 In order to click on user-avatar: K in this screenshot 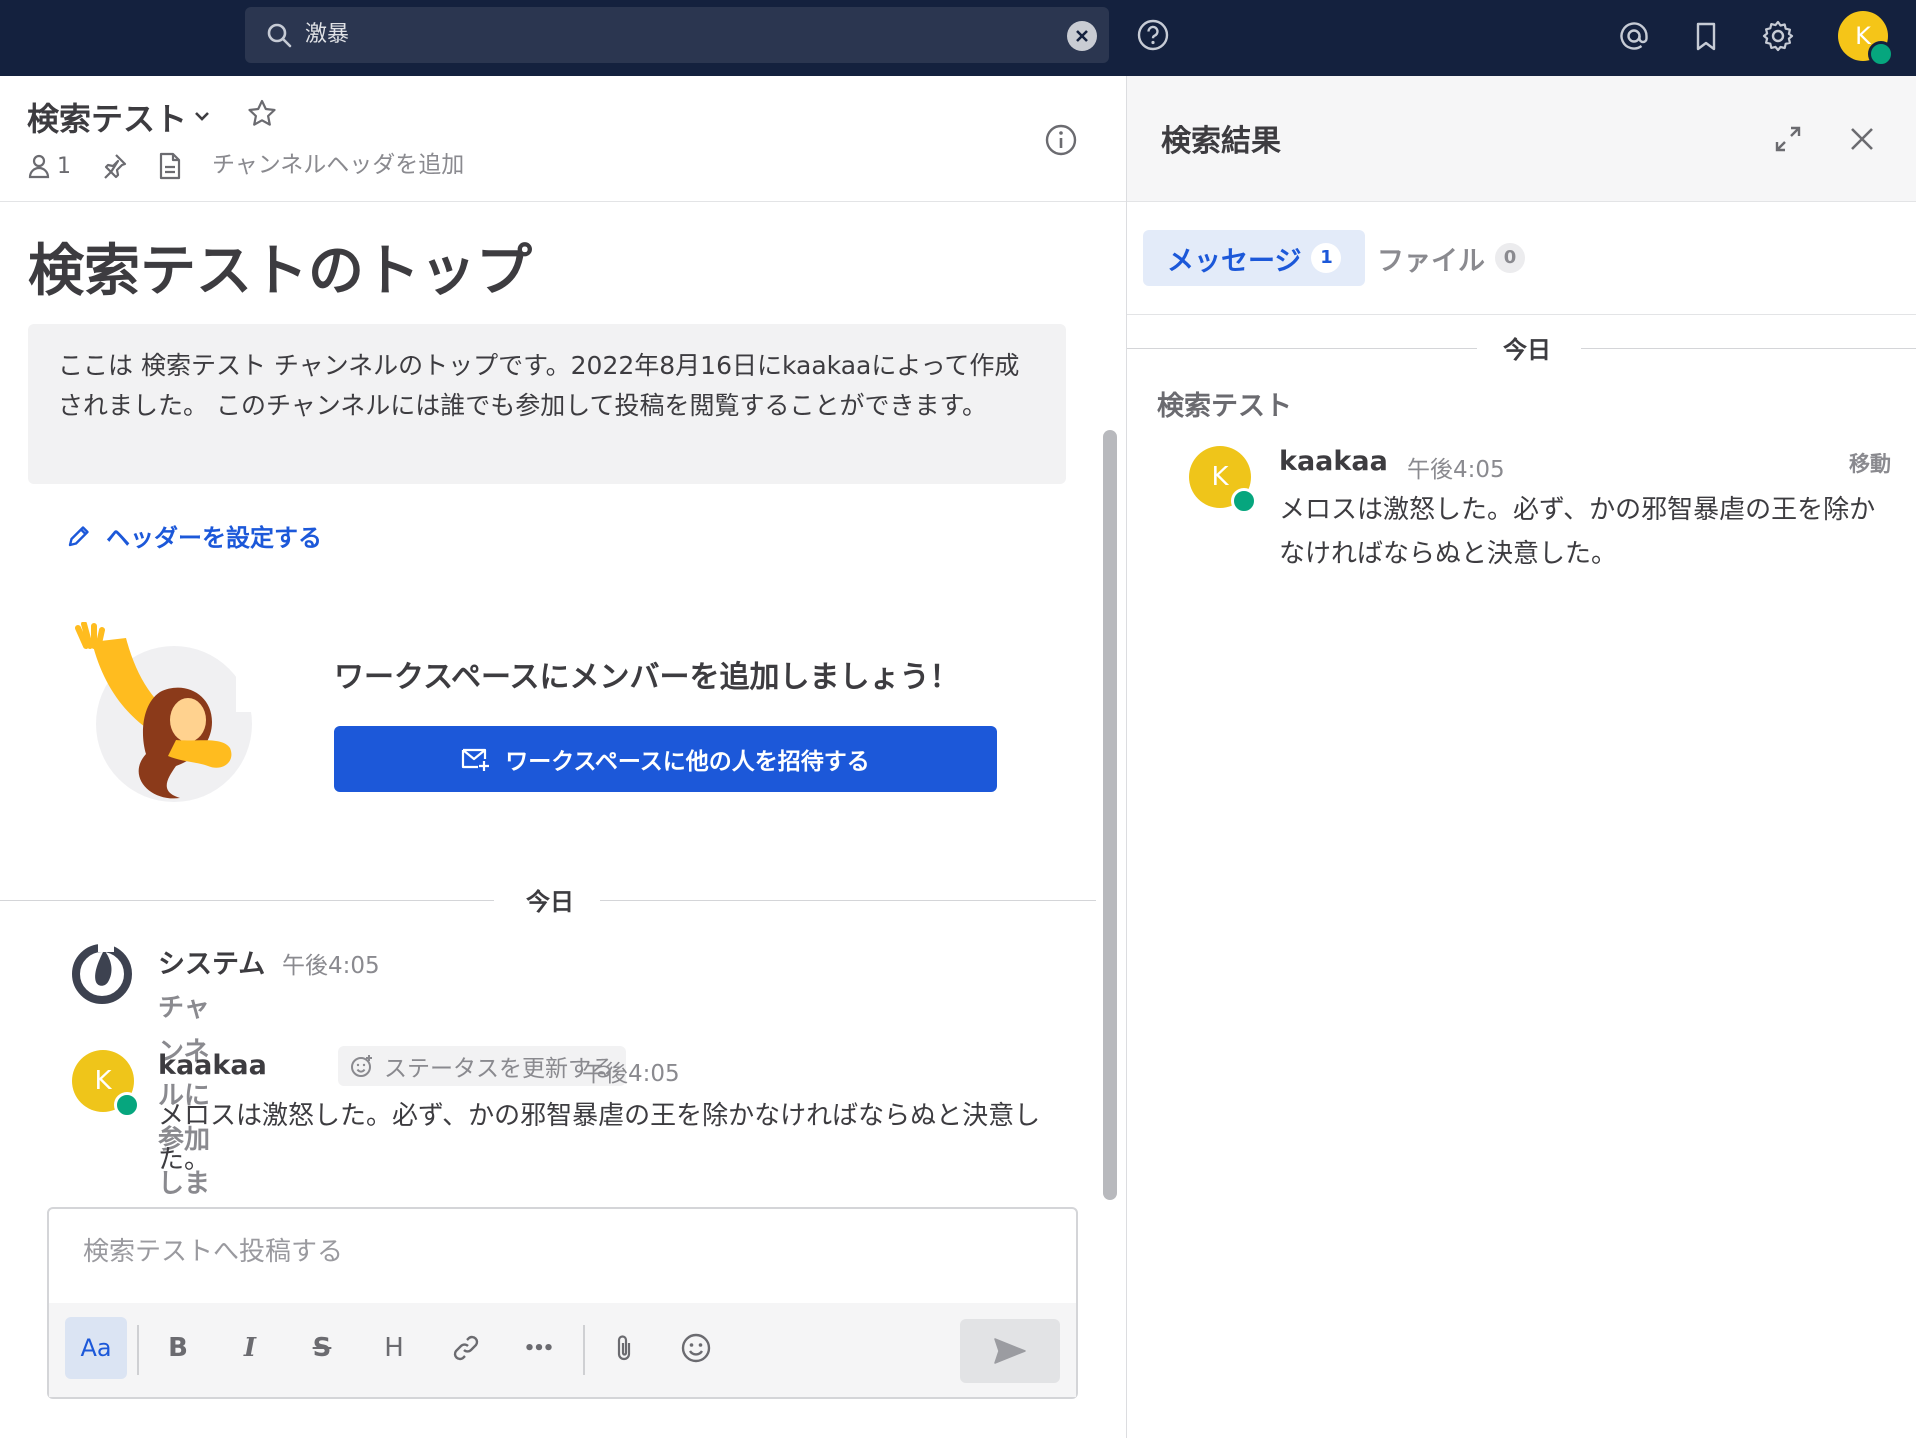, I will do `click(1866, 39)`.